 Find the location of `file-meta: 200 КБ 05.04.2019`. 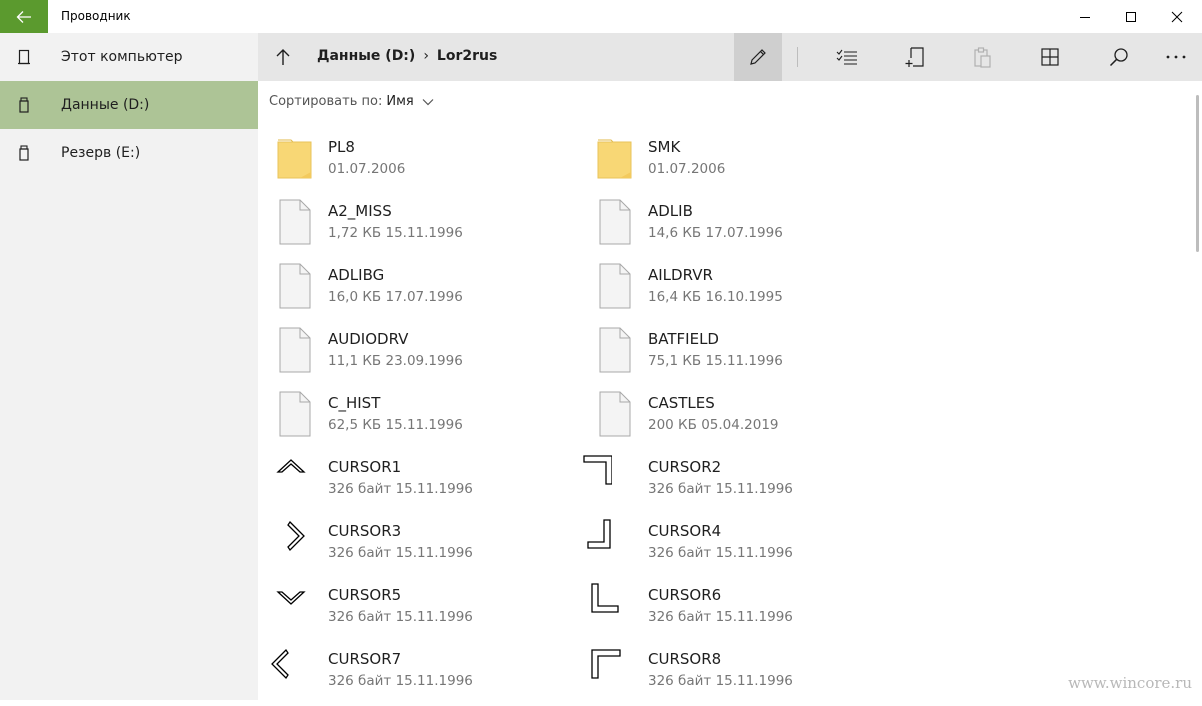

file-meta: 200 КБ 05.04.2019 is located at coordinates (713, 425).